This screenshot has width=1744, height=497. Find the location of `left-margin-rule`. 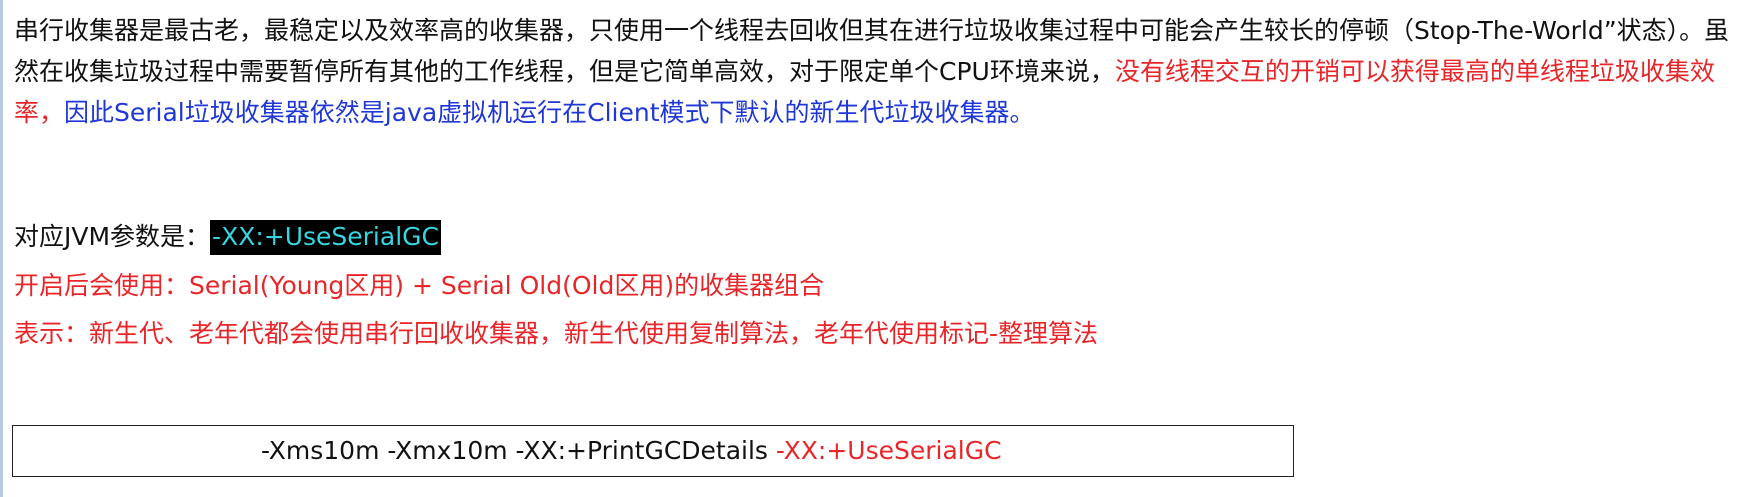

left-margin-rule is located at coordinates (1, 248).